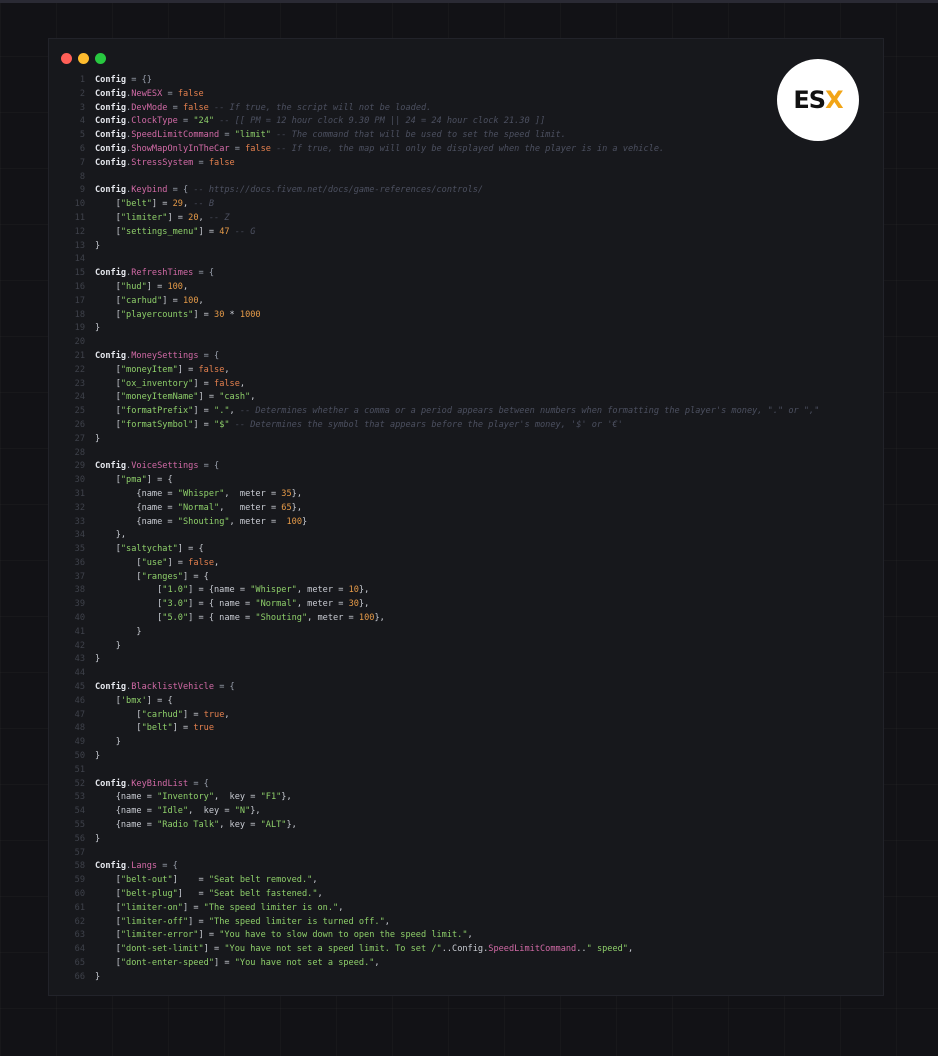 Image resolution: width=938 pixels, height=1056 pixels. What do you see at coordinates (159, 700) in the screenshot?
I see `code-token: ] = {` at bounding box center [159, 700].